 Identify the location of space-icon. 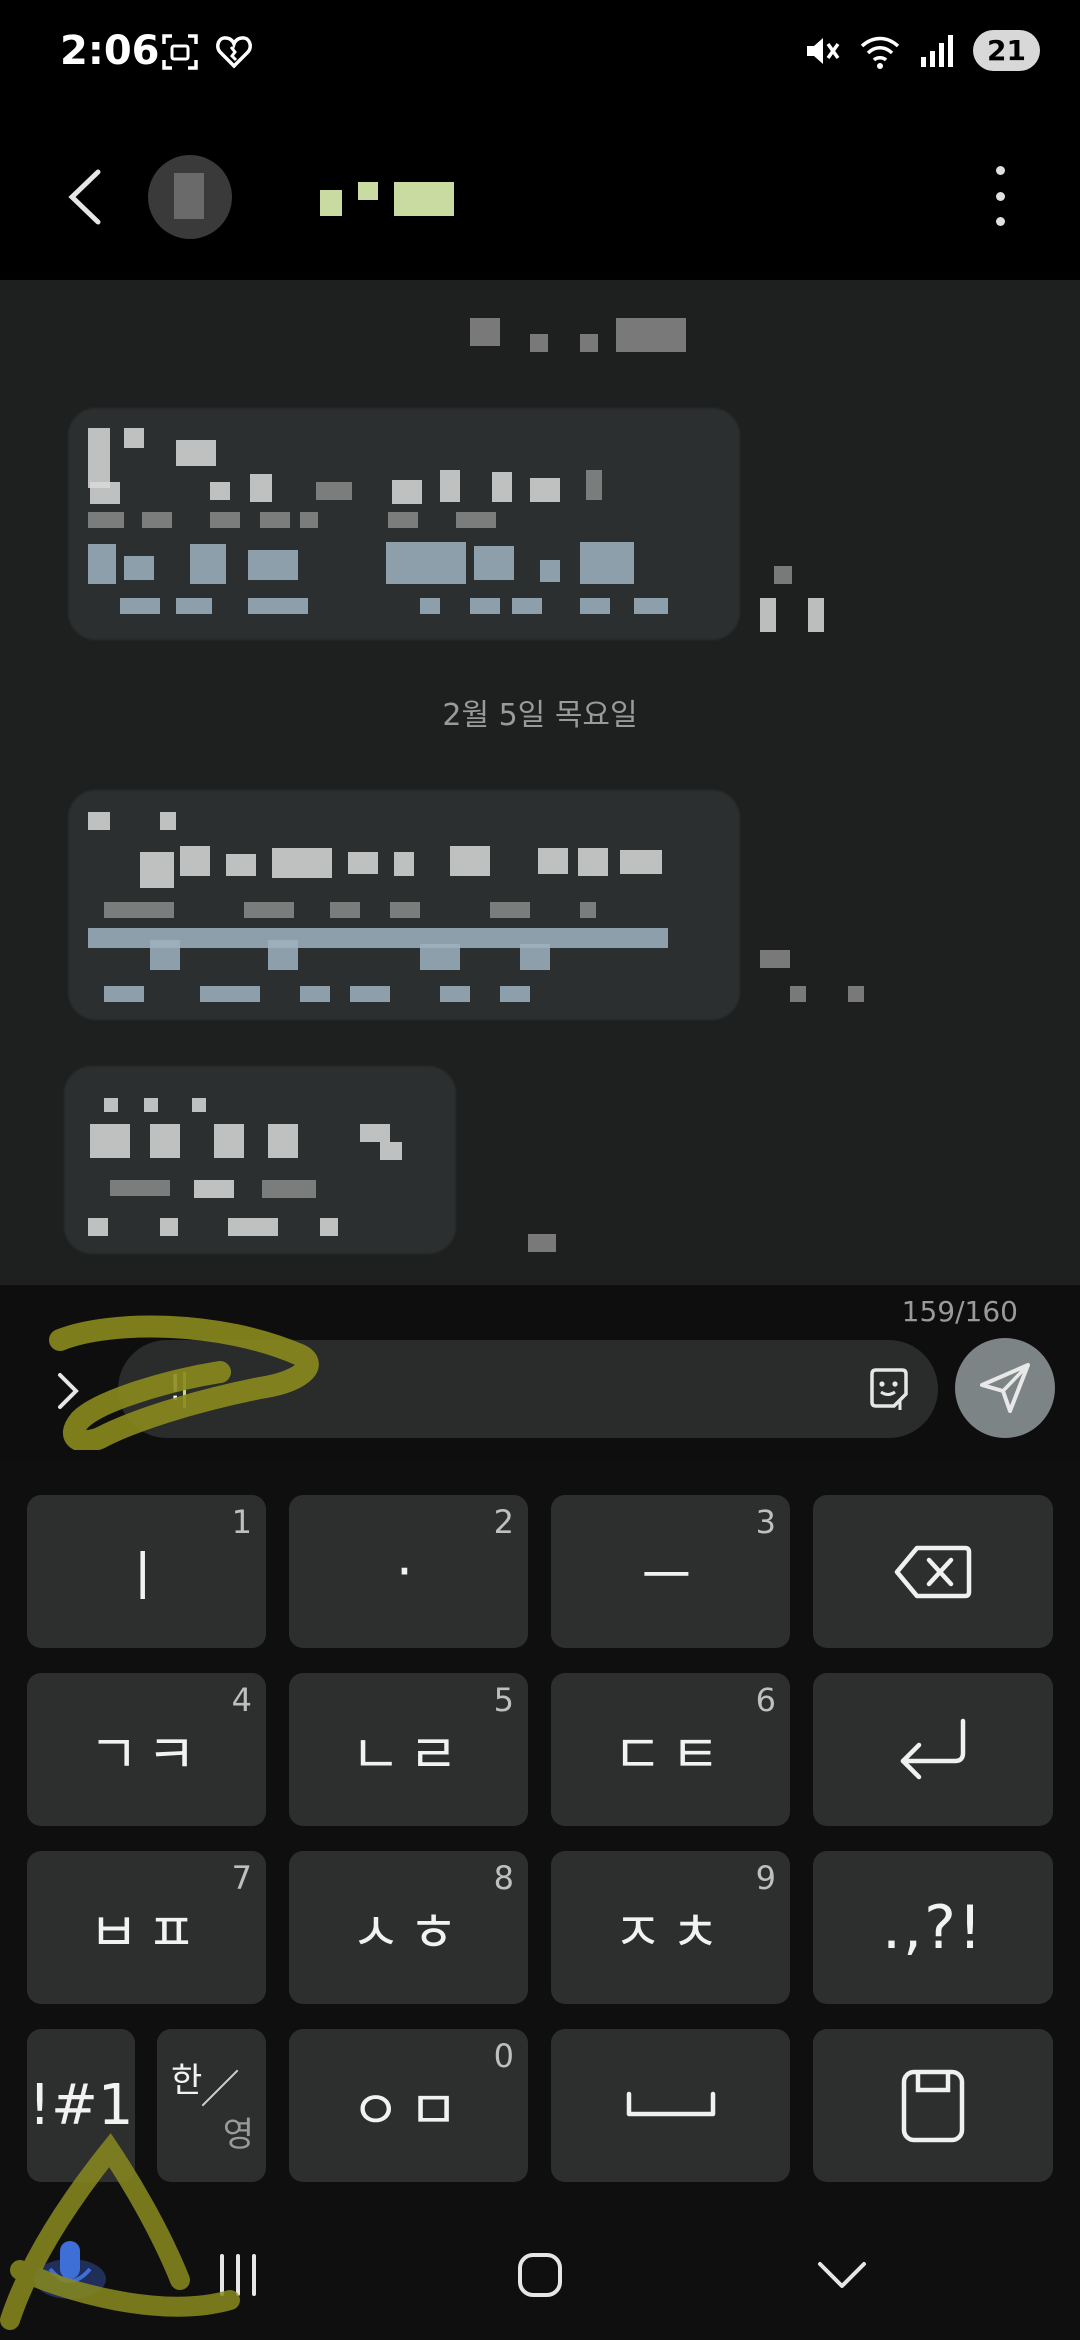
(670, 2103).